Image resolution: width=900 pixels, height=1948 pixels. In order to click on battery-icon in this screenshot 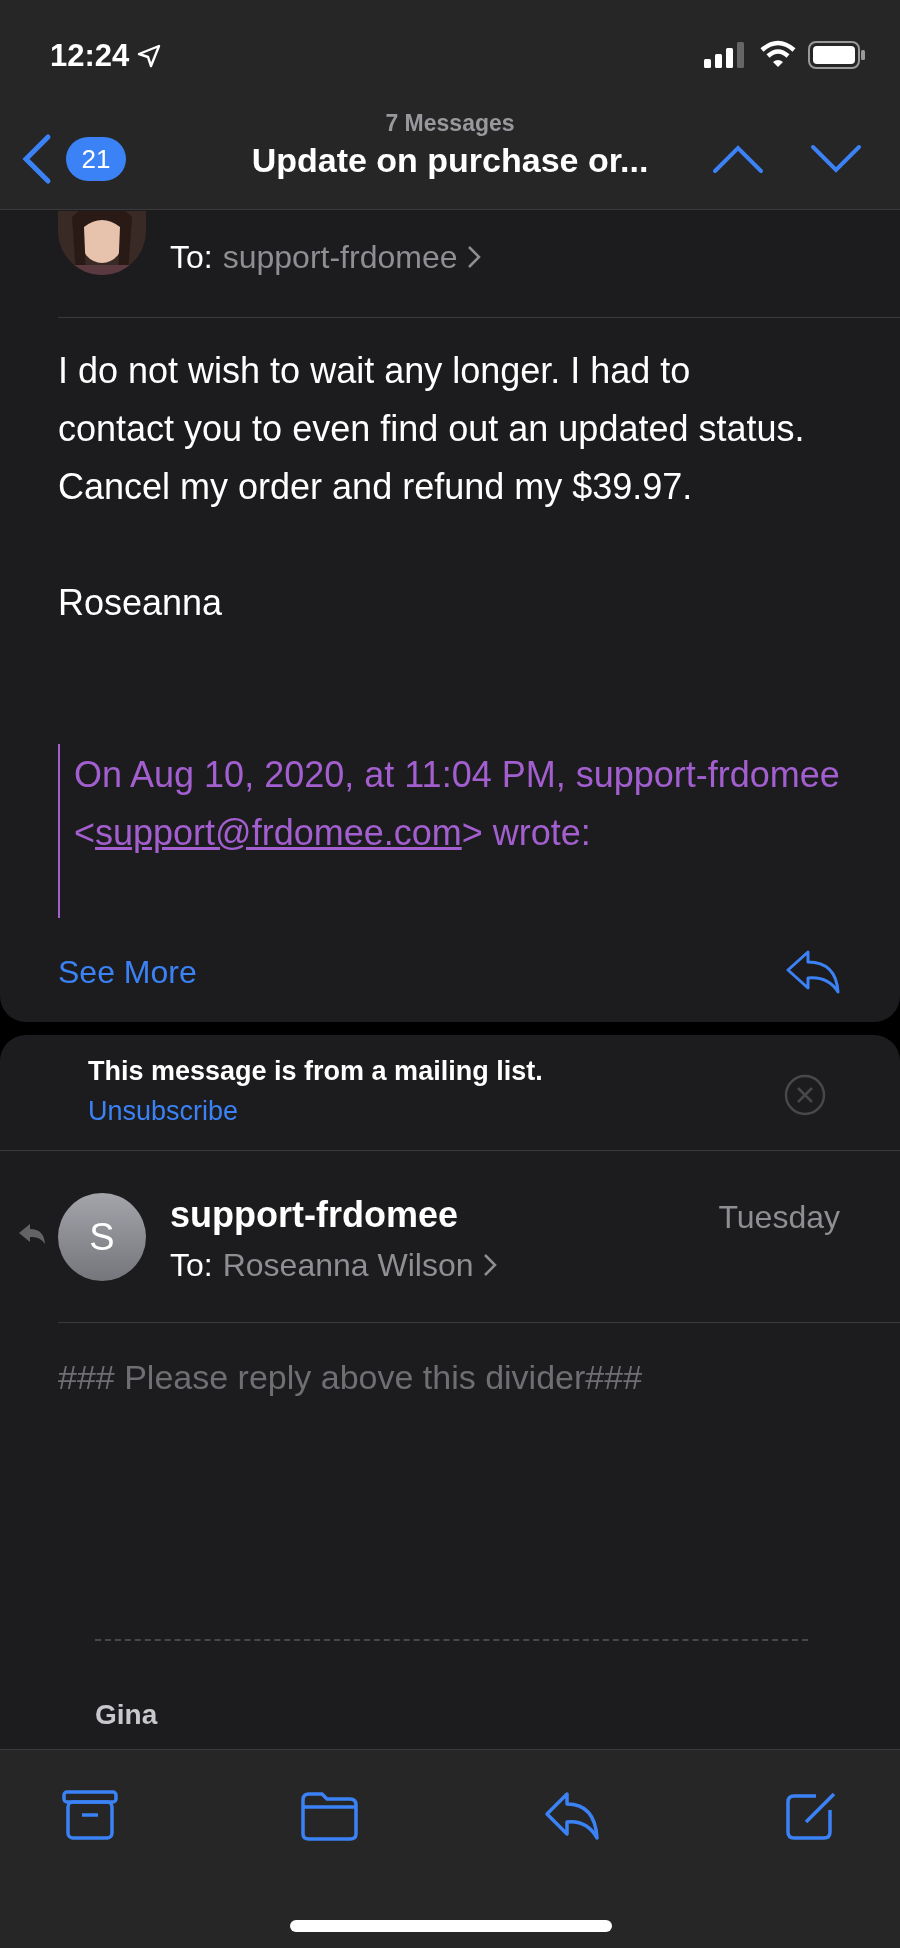, I will do `click(837, 55)`.